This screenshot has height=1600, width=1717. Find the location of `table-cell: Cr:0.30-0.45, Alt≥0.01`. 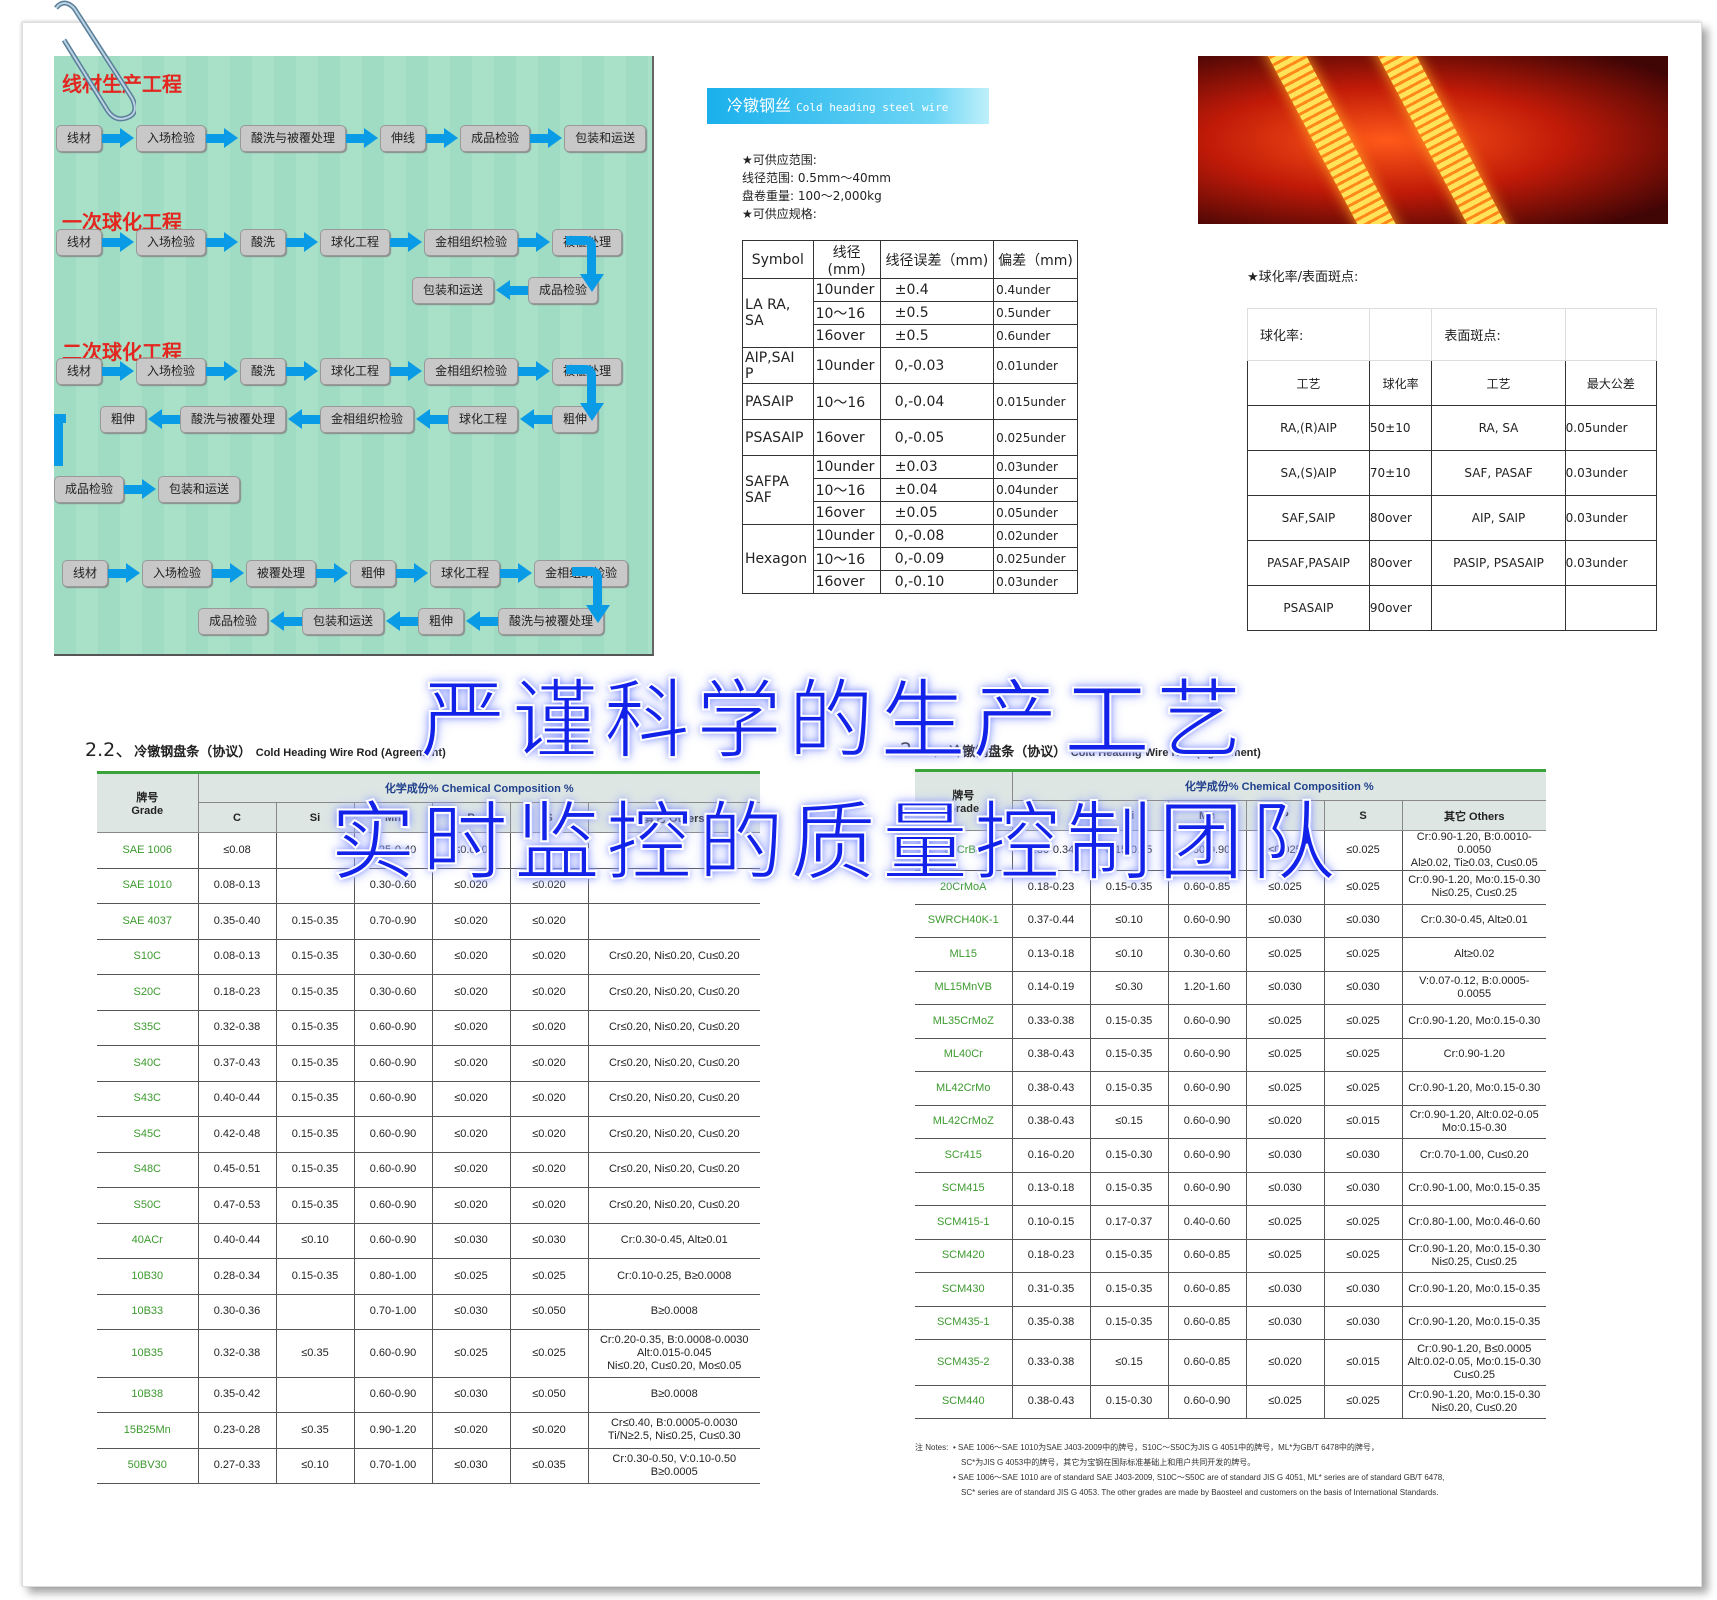

table-cell: Cr:0.30-0.45, Alt≥0.01 is located at coordinates (1473, 921).